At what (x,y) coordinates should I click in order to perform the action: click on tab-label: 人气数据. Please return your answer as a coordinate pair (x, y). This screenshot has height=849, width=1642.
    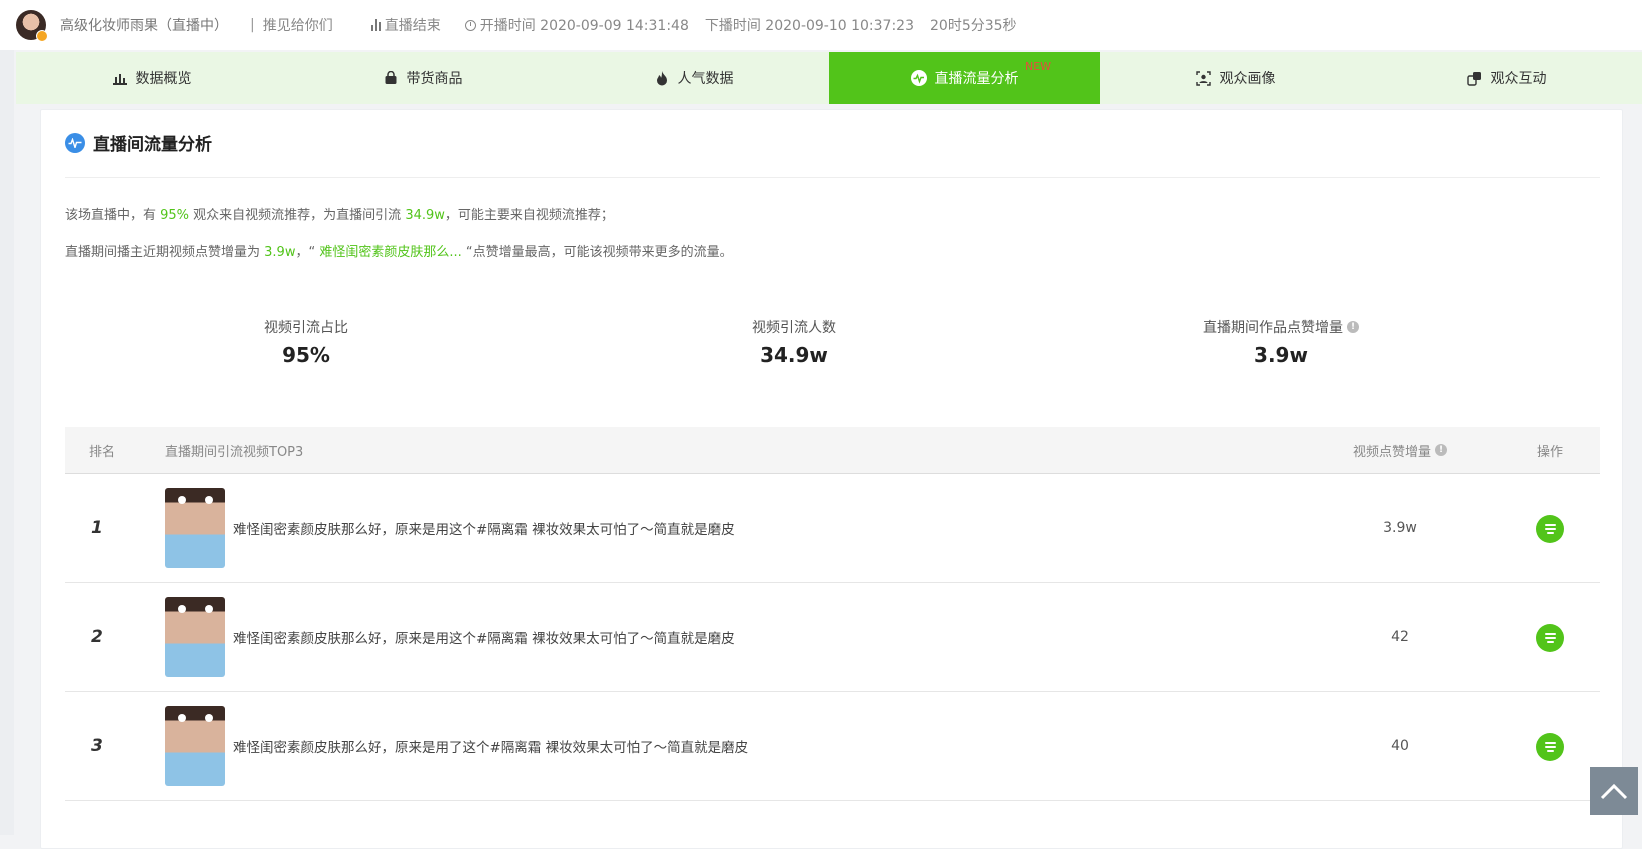
    Looking at the image, I should click on (705, 79).